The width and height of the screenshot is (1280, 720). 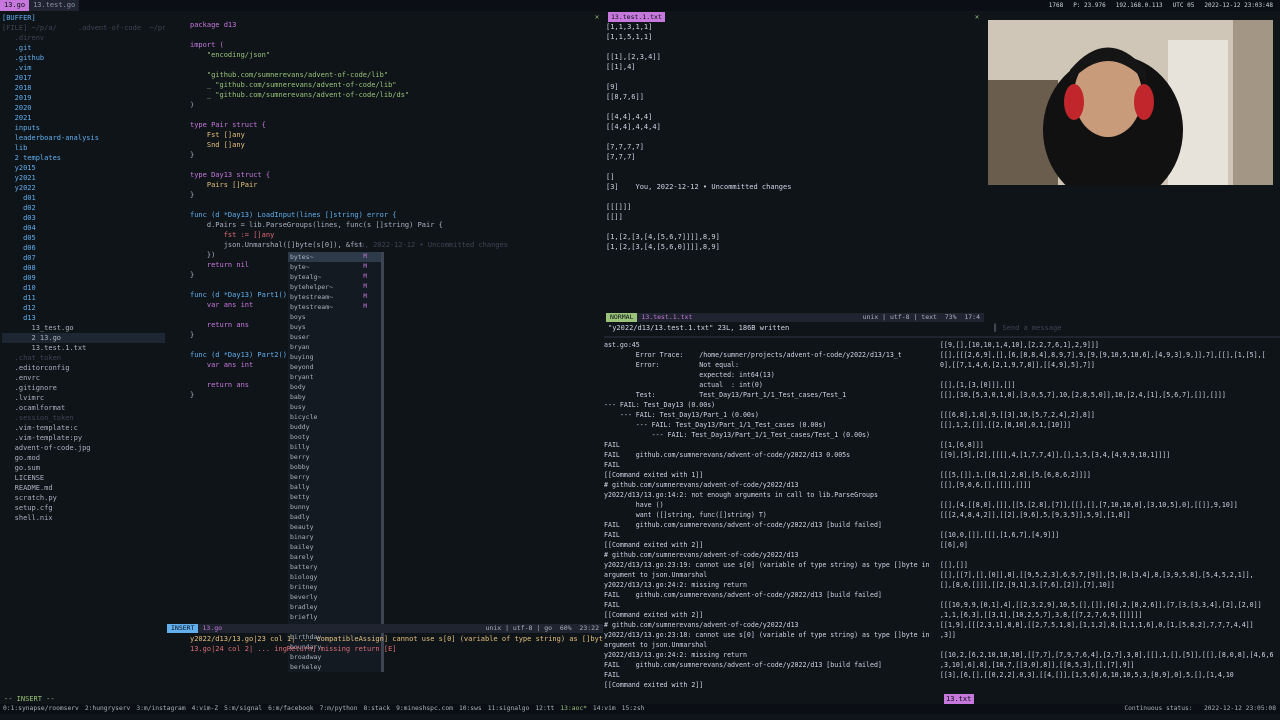 I want to click on completion-item: buys, so click(x=334, y=327).